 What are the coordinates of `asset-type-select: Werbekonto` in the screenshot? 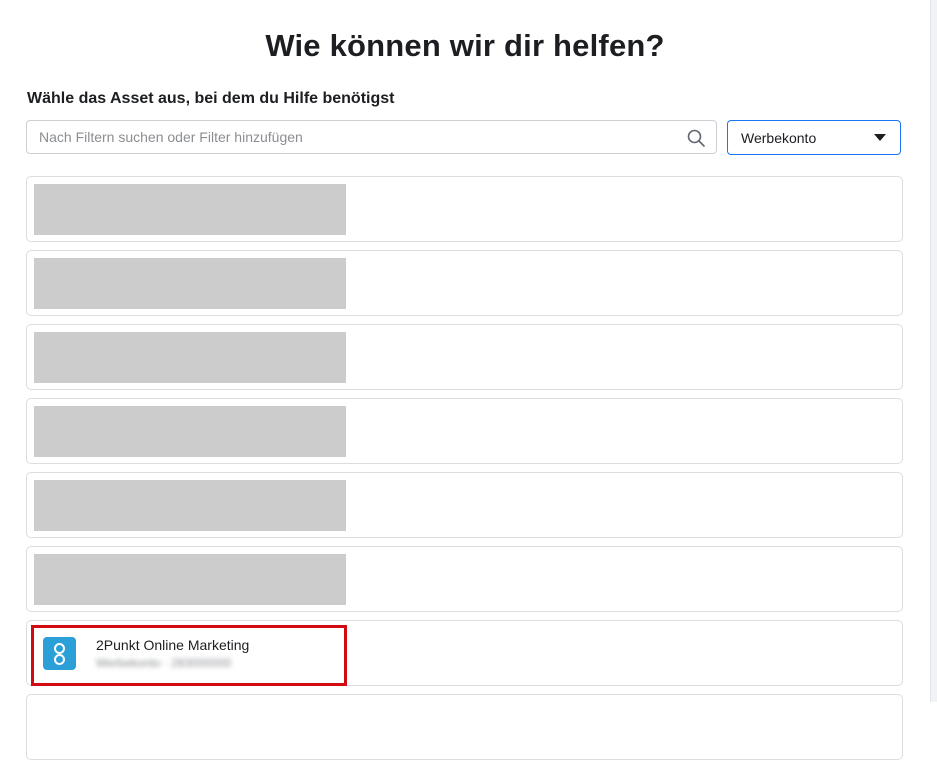 It's located at (814, 137).